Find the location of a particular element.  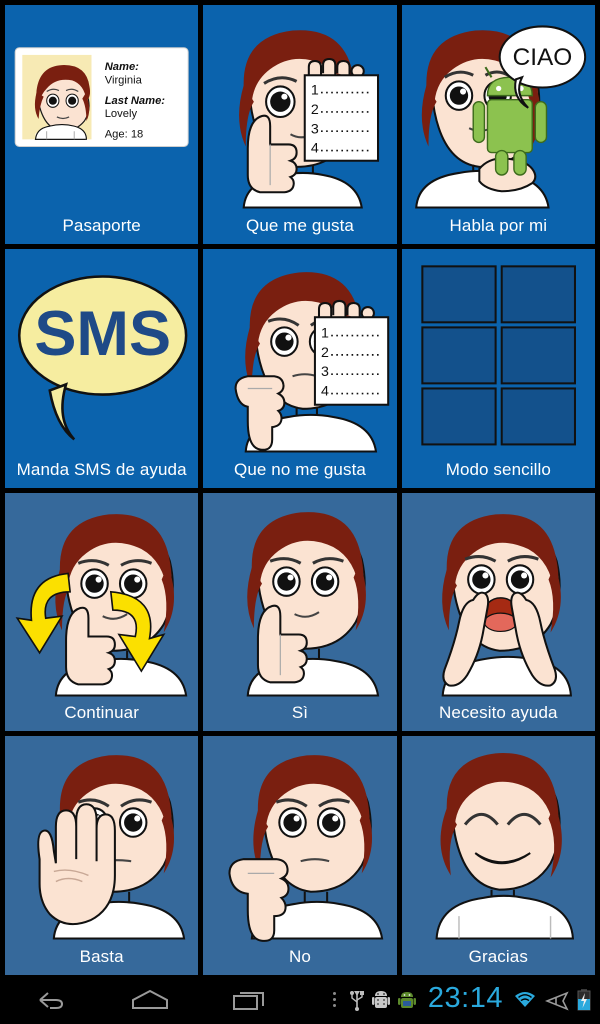

board-cell-label: Sì is located at coordinates (300, 713).